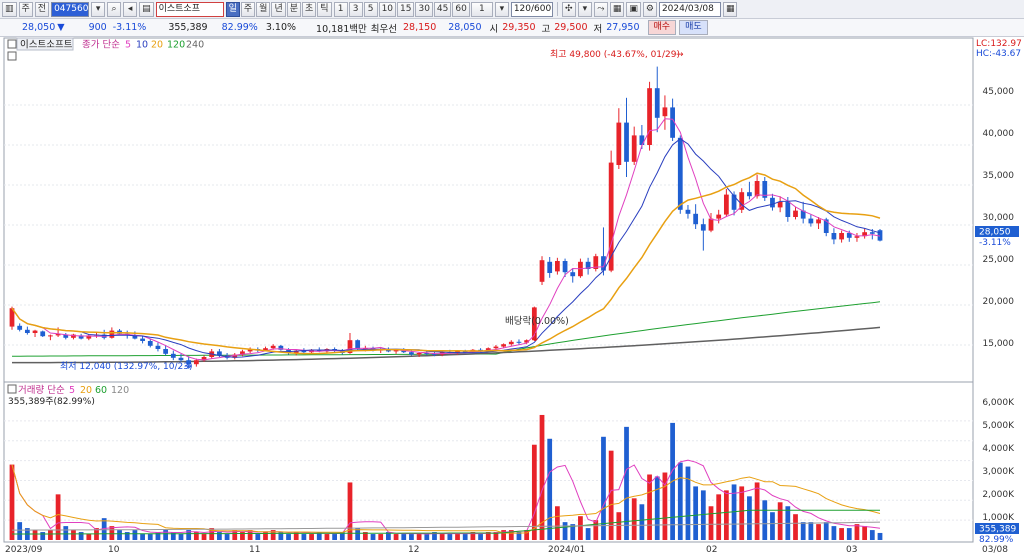 This screenshot has height=558, width=1024. Describe the element at coordinates (999, 302) in the screenshot. I see `price-tick: 20,000` at that location.